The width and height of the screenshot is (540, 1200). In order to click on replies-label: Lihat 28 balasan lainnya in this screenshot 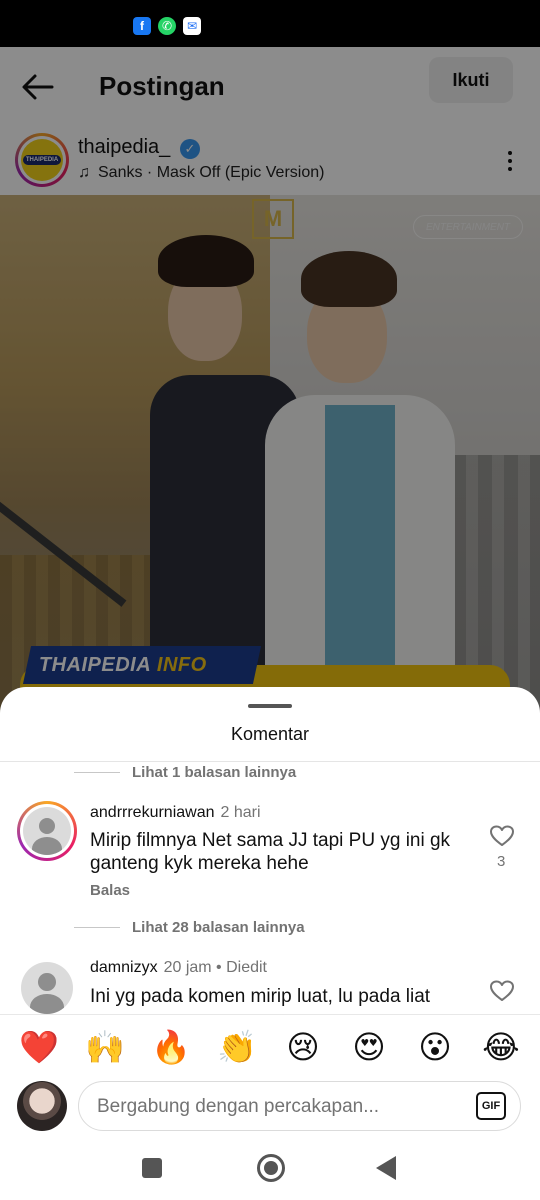, I will do `click(218, 927)`.